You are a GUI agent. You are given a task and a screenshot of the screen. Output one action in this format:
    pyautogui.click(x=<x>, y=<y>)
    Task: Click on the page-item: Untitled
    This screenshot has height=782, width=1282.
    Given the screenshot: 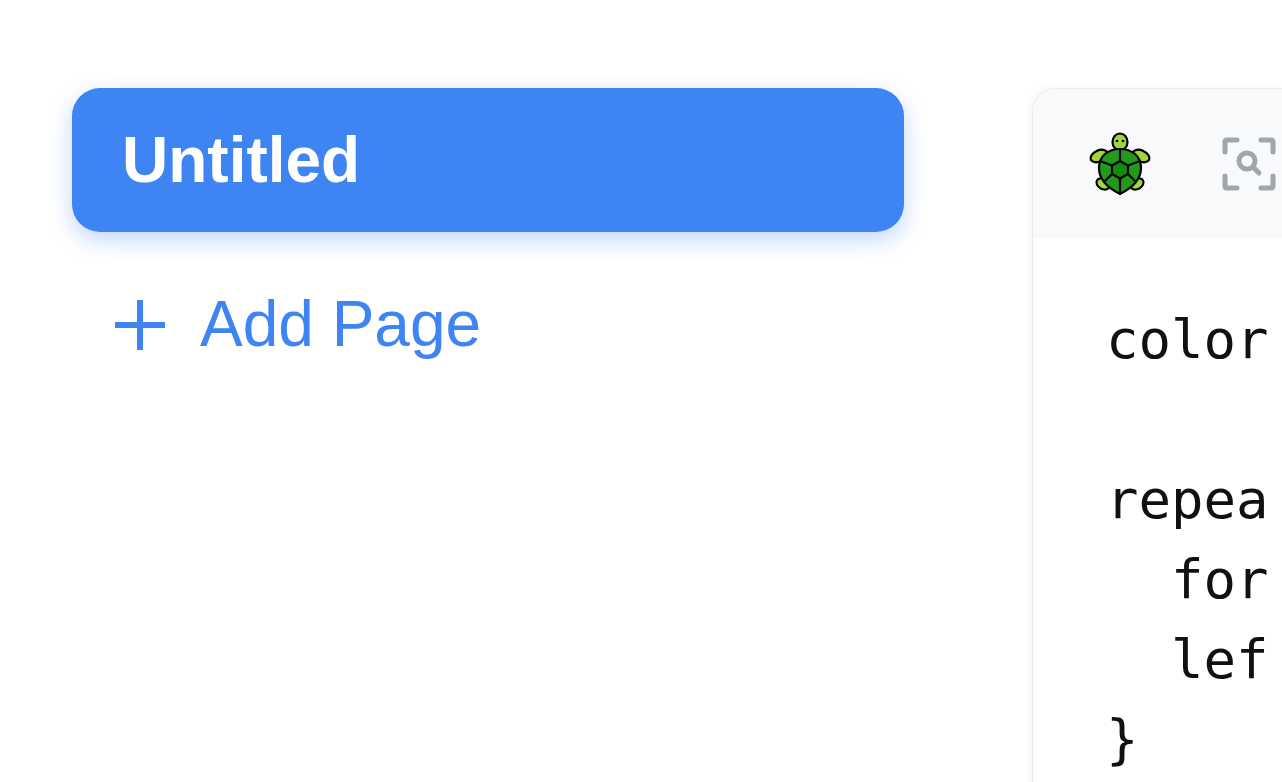 What is the action you would take?
    pyautogui.click(x=488, y=160)
    